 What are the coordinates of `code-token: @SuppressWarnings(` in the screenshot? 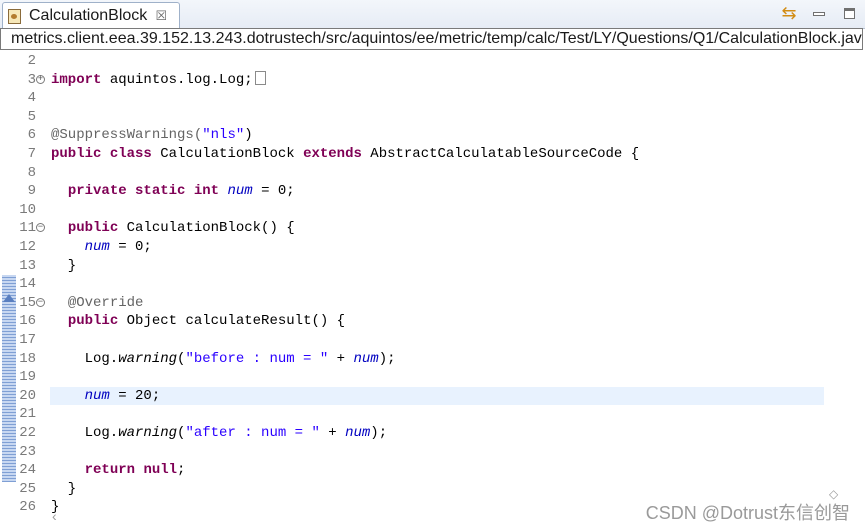 It's located at (127, 135).